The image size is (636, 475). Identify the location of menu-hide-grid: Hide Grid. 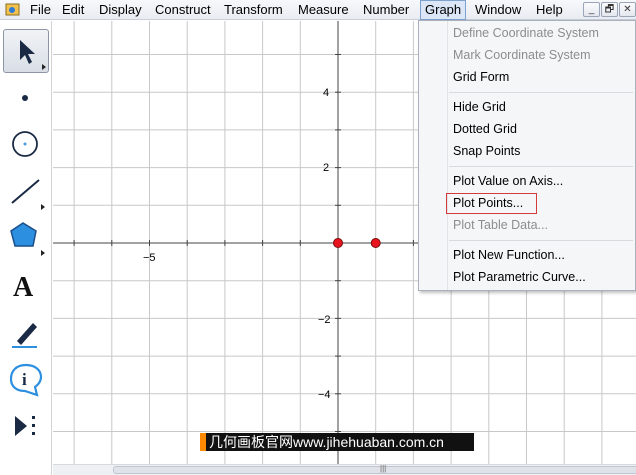
(479, 107).